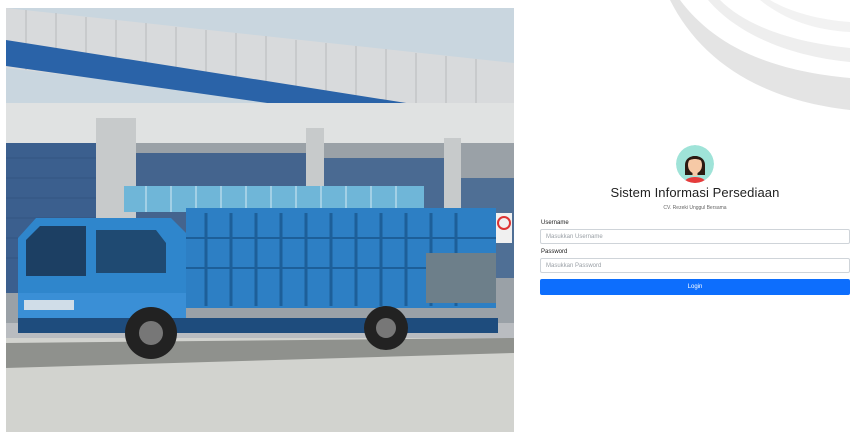 The height and width of the screenshot is (432, 850). What do you see at coordinates (695, 265) in the screenshot?
I see `password-input: Masukkan Password` at bounding box center [695, 265].